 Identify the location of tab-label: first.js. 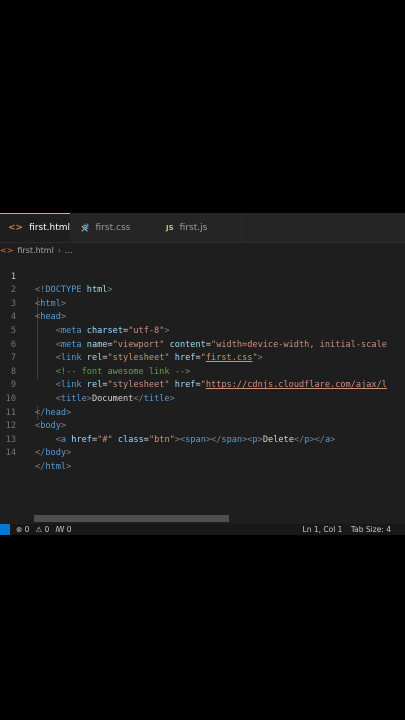
(193, 227).